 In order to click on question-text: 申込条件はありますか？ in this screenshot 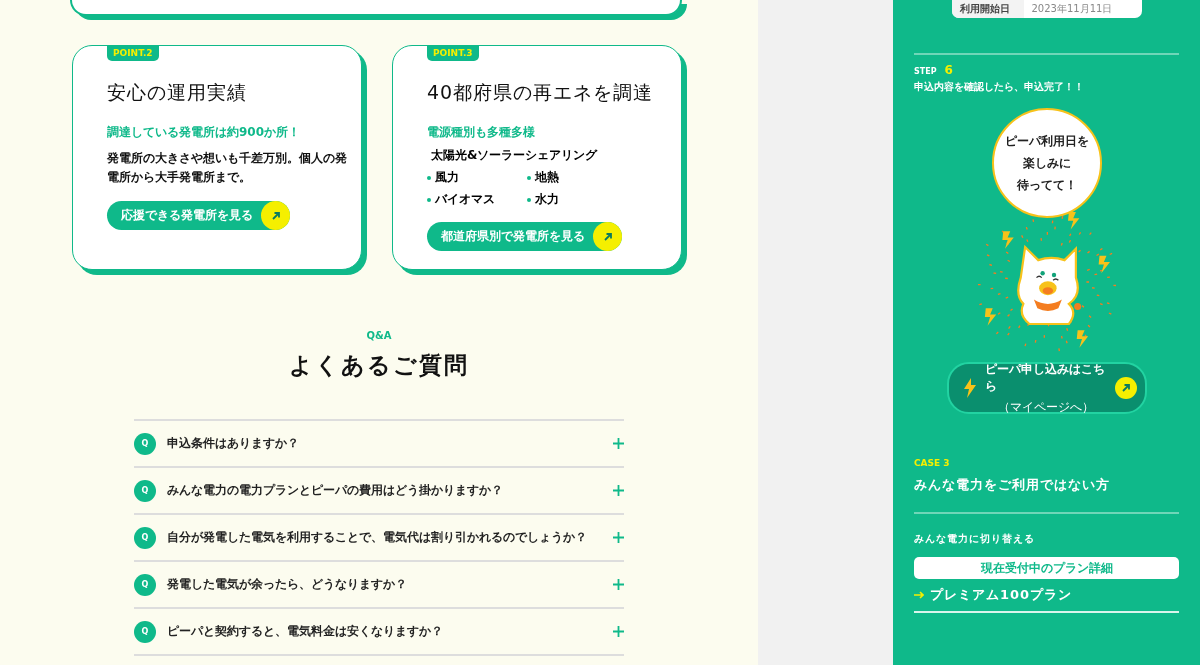, I will do `click(233, 443)`.